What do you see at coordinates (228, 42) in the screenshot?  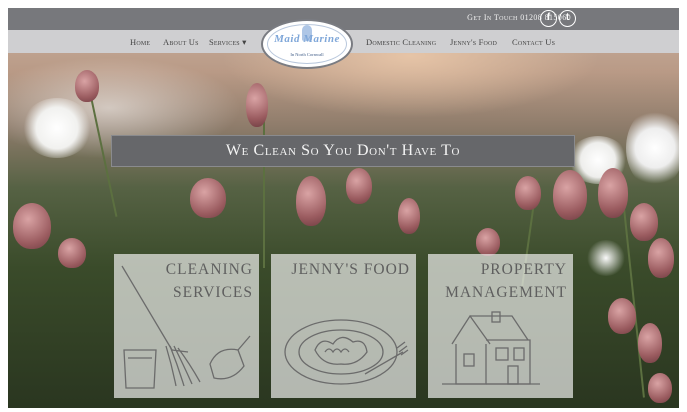 I see `nav-services: Services ▾` at bounding box center [228, 42].